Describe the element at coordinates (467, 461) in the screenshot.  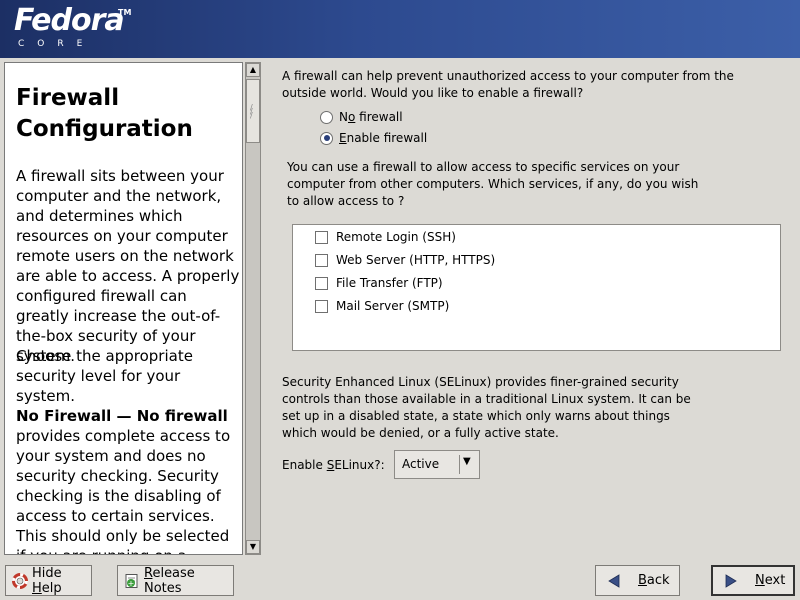
I see `chevron-down-icon: ▼` at that location.